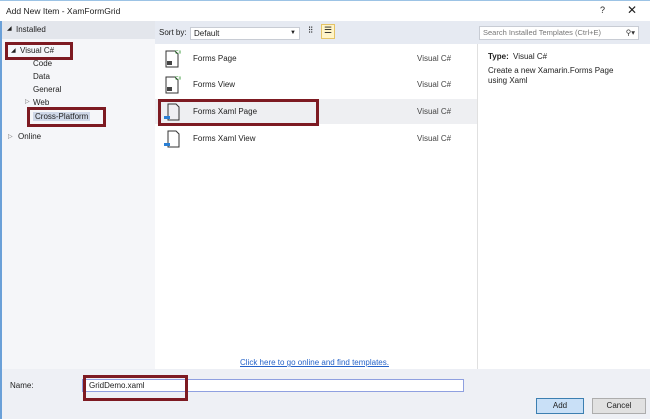  I want to click on type-label: Type:, so click(498, 56).